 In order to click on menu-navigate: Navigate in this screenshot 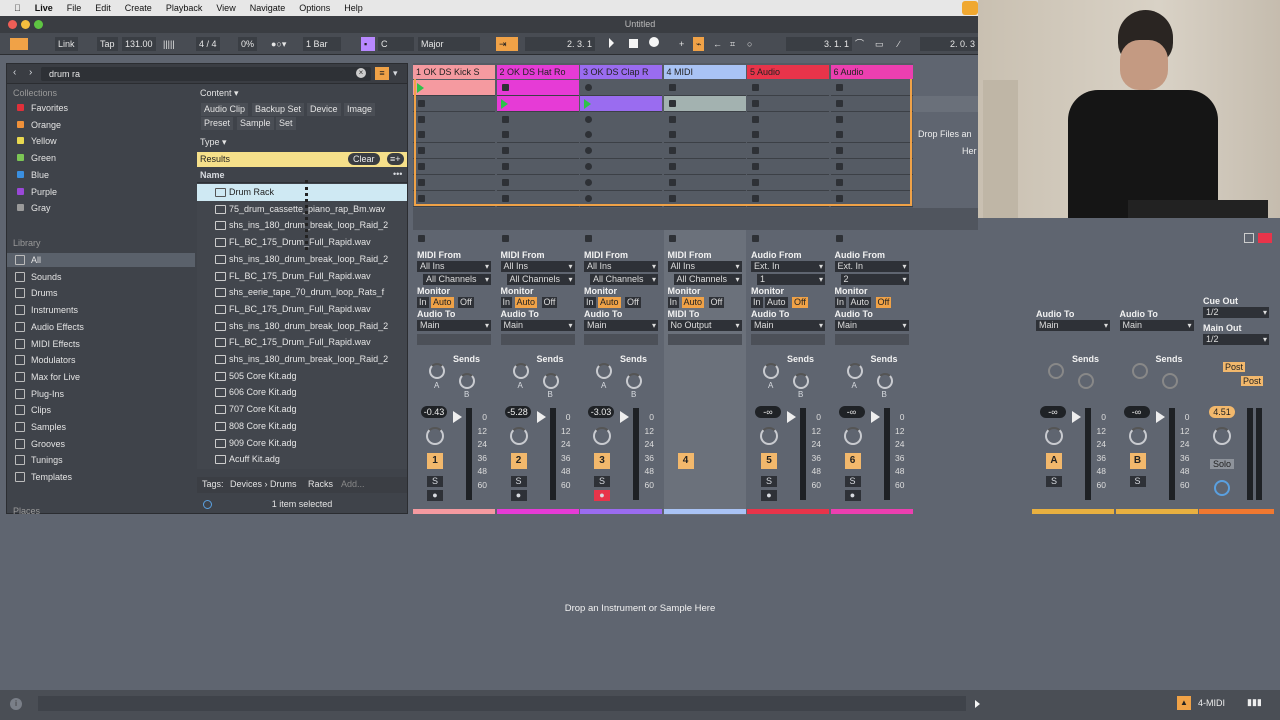, I will do `click(268, 8)`.